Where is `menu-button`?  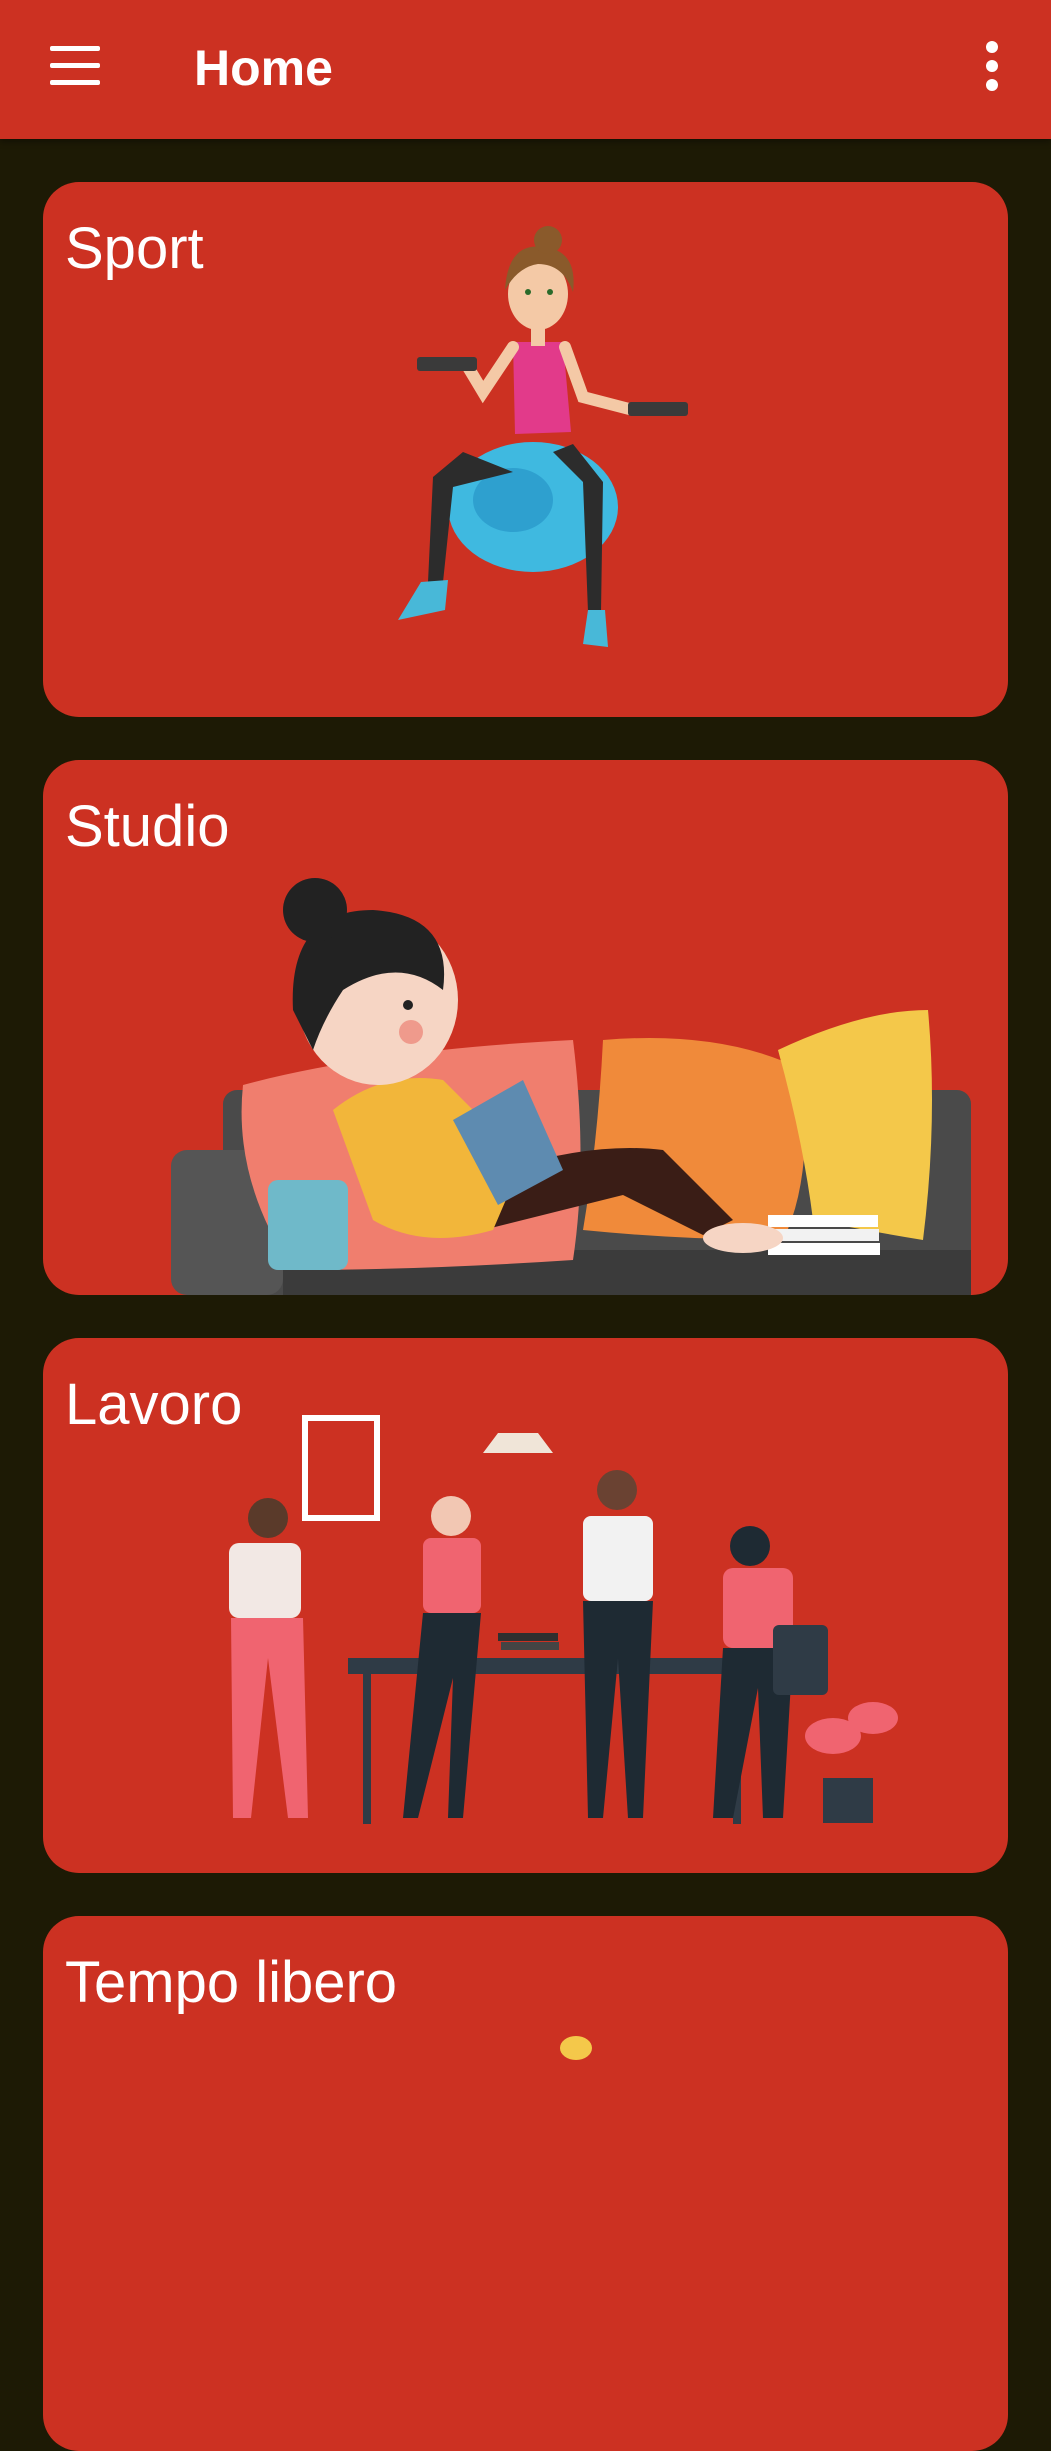
menu-button is located at coordinates (75, 66).